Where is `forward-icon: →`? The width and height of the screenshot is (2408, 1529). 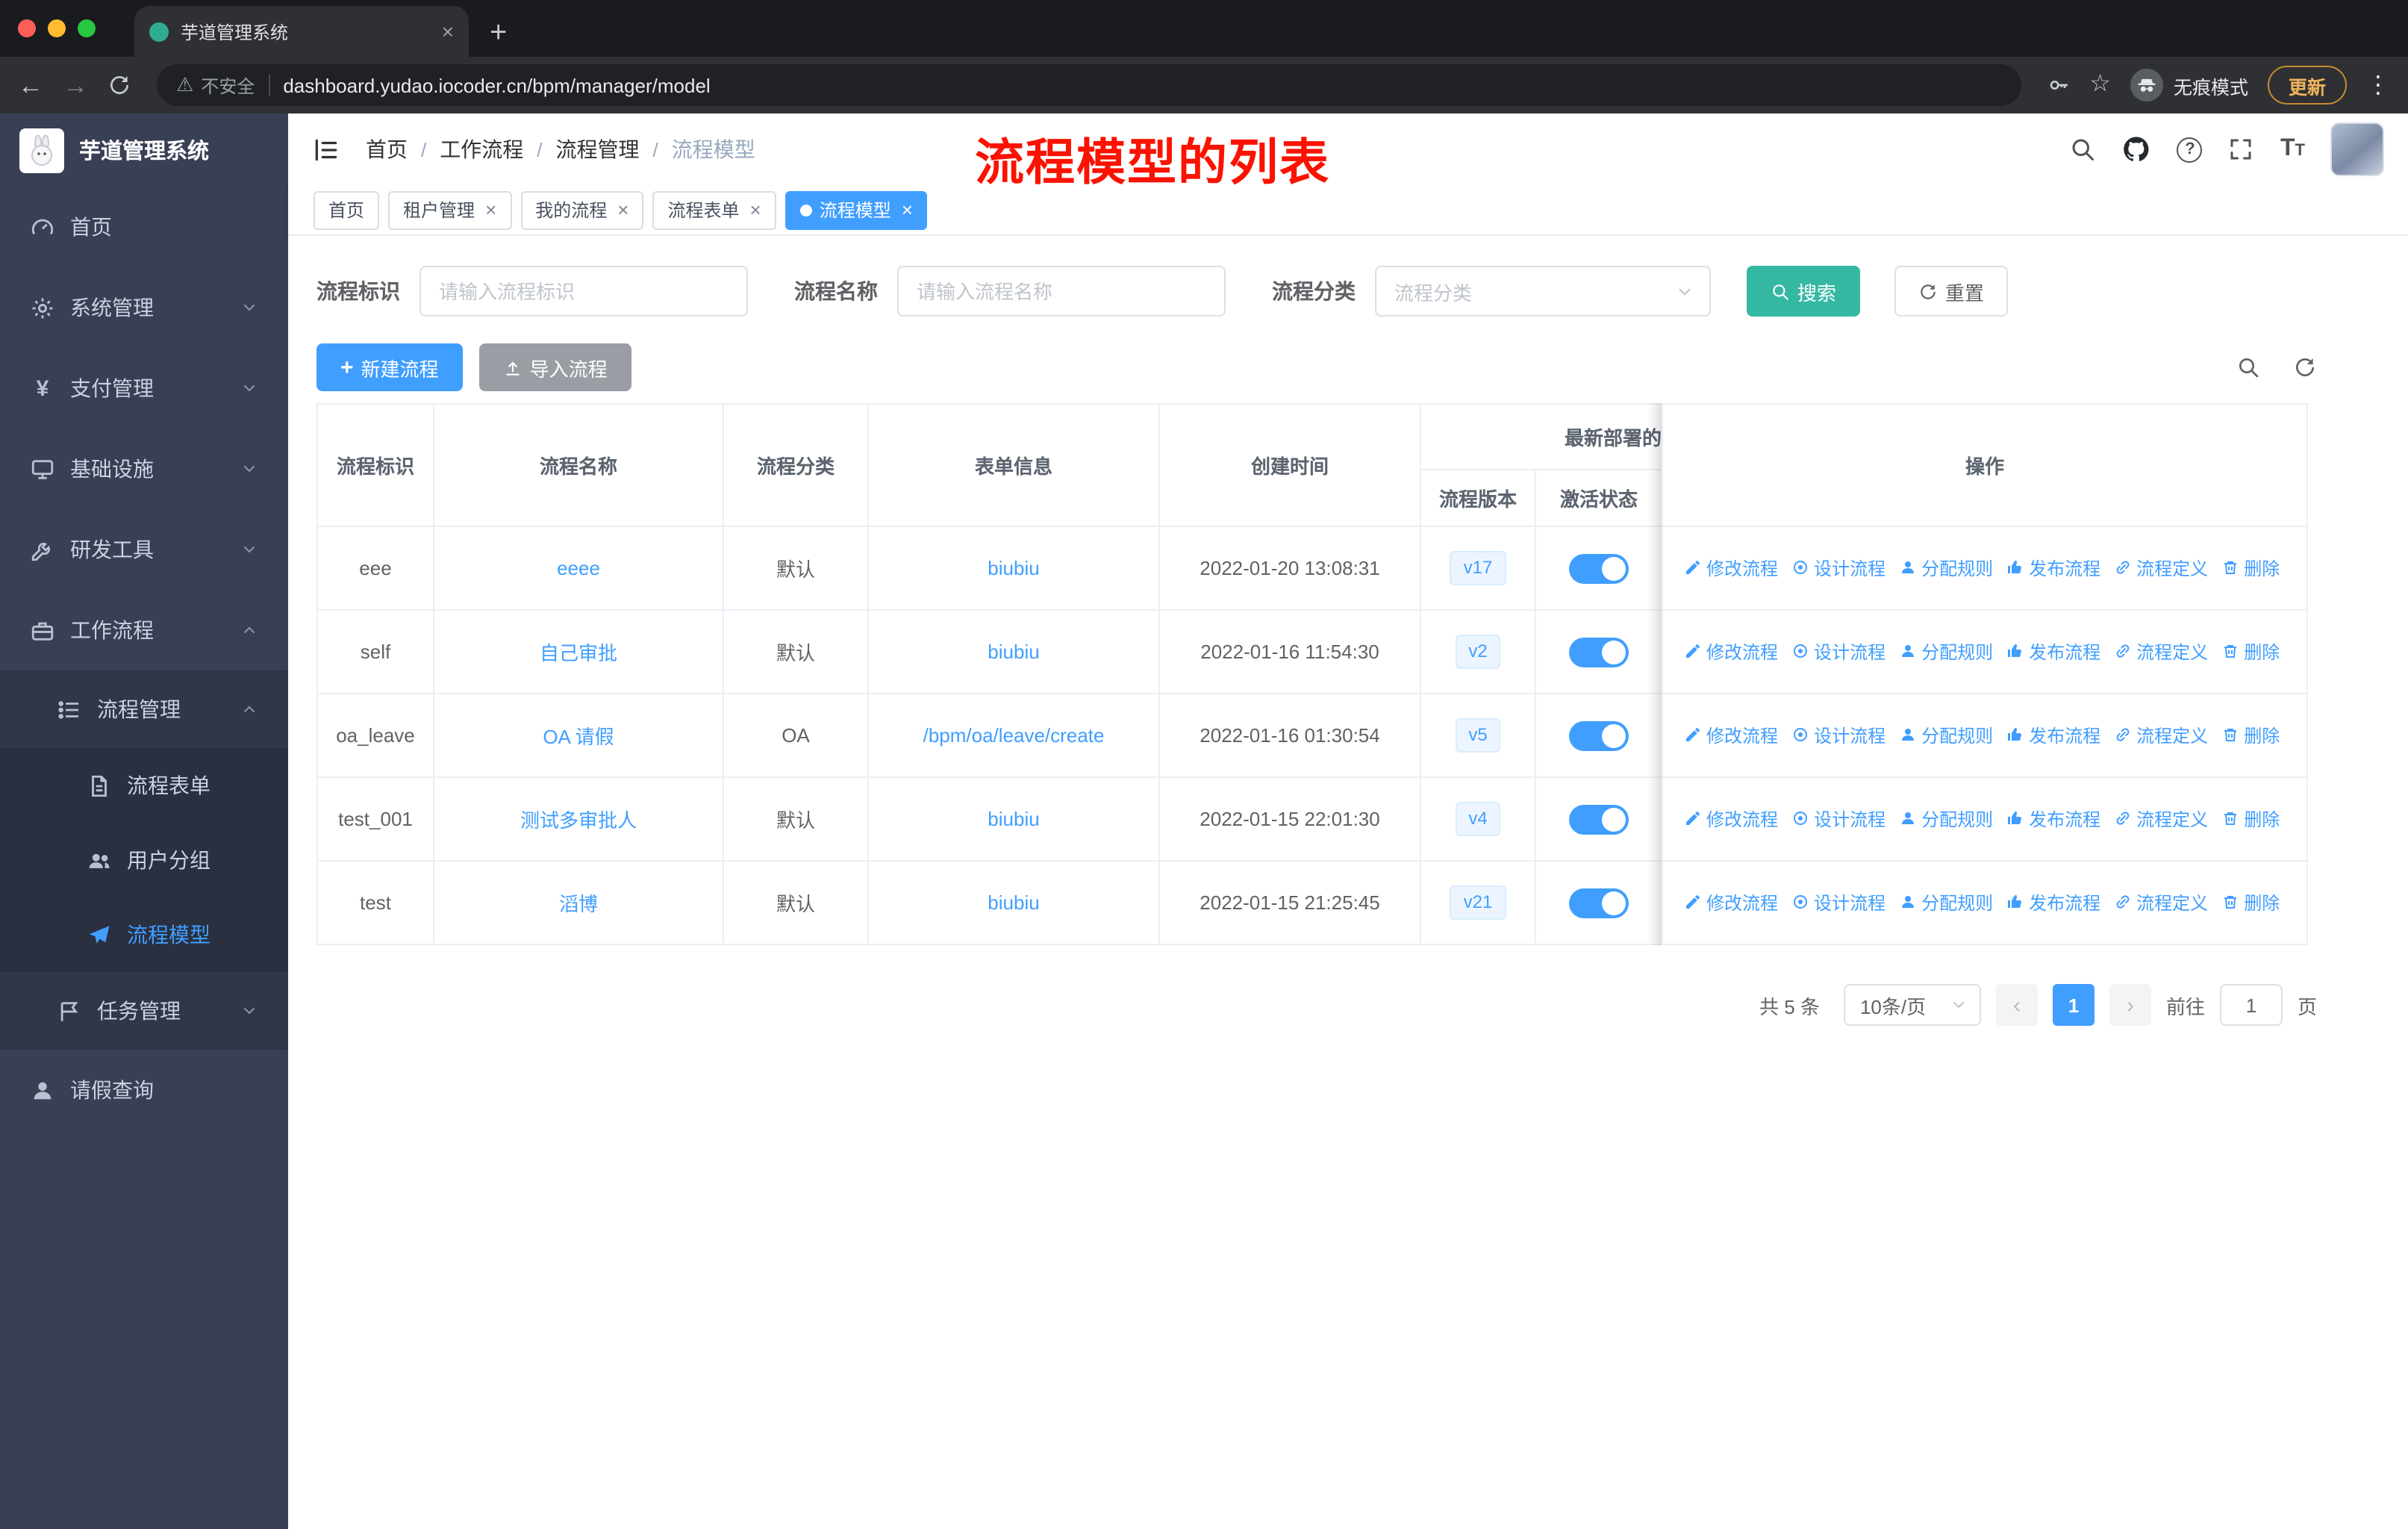
forward-icon: → is located at coordinates (75, 85).